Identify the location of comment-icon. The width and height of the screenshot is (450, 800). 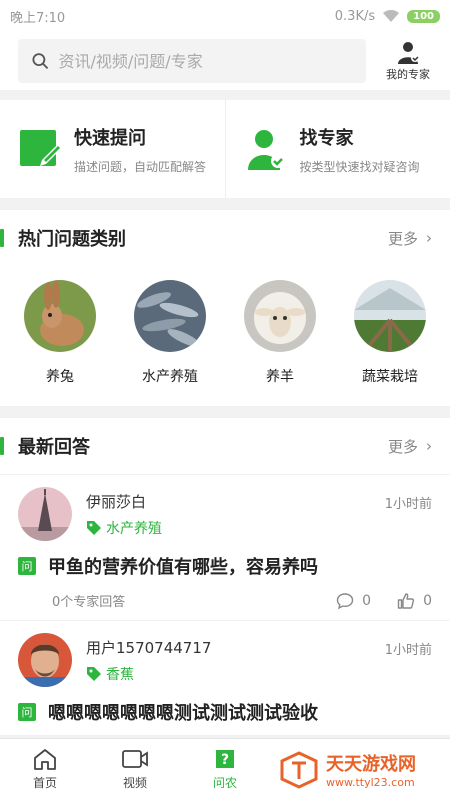
(345, 600).